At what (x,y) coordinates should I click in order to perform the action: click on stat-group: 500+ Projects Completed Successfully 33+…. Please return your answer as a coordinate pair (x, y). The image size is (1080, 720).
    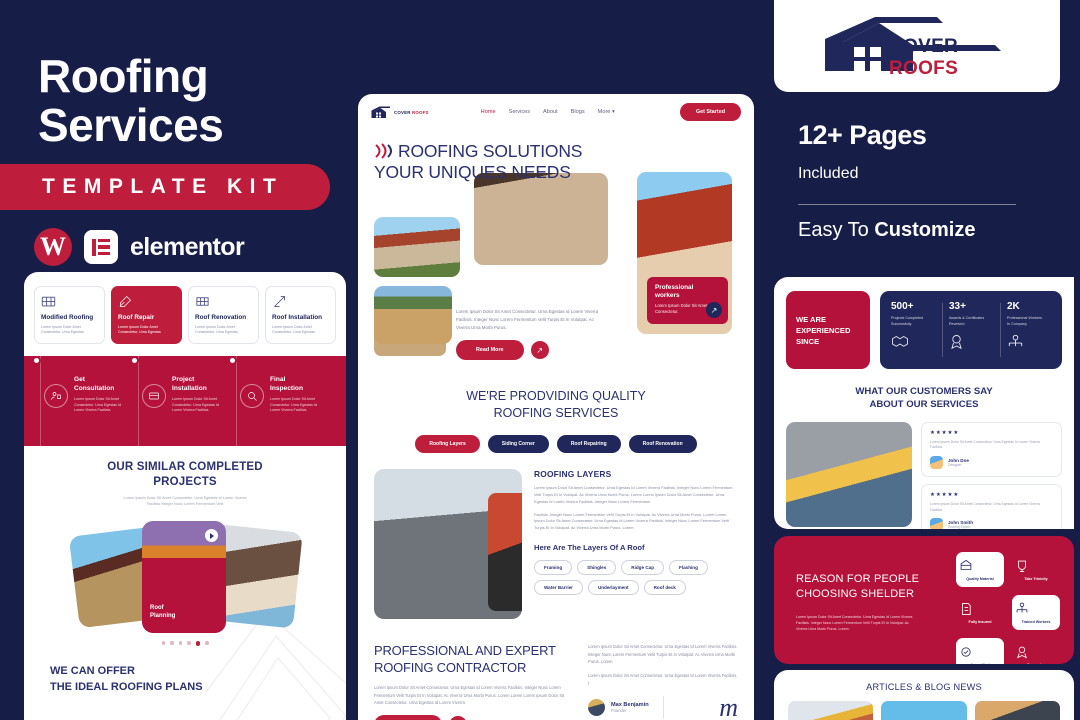
    Looking at the image, I should click on (971, 330).